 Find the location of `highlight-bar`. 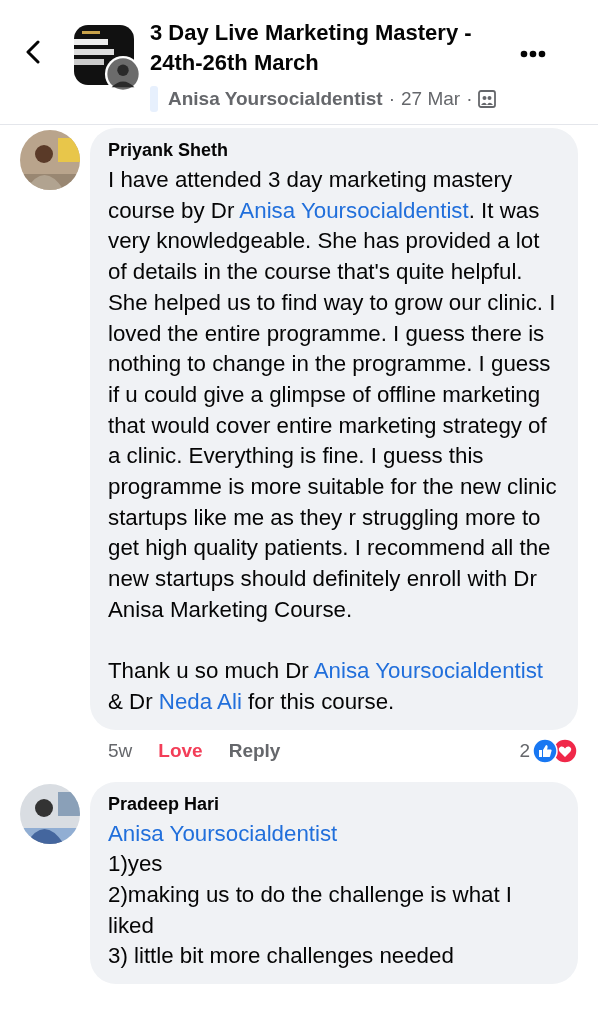

highlight-bar is located at coordinates (154, 99).